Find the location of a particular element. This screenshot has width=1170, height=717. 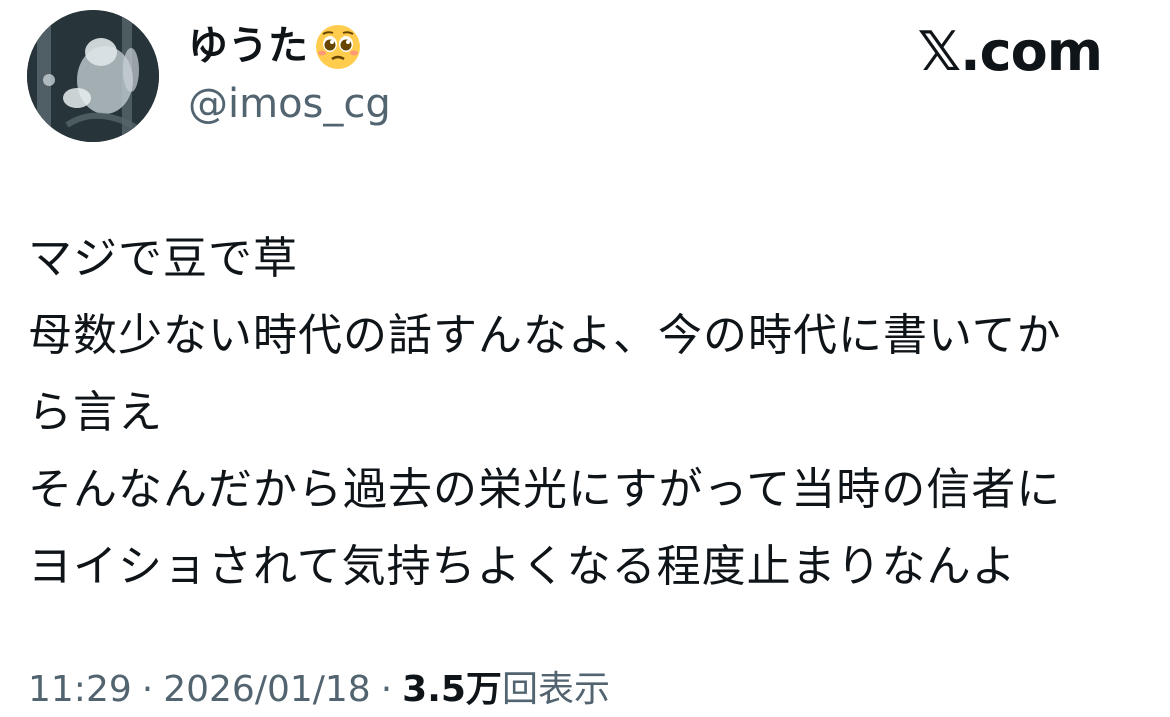

x-logo: 𝕏.com is located at coordinates (1010, 51).